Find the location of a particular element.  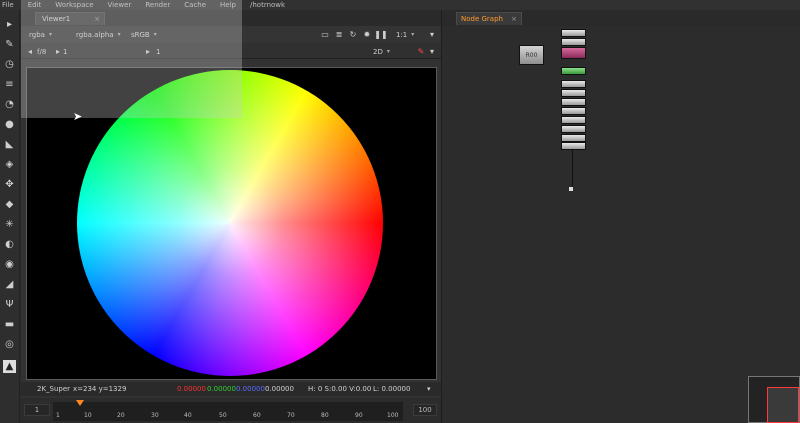

tick-label: 80 is located at coordinates (325, 415).